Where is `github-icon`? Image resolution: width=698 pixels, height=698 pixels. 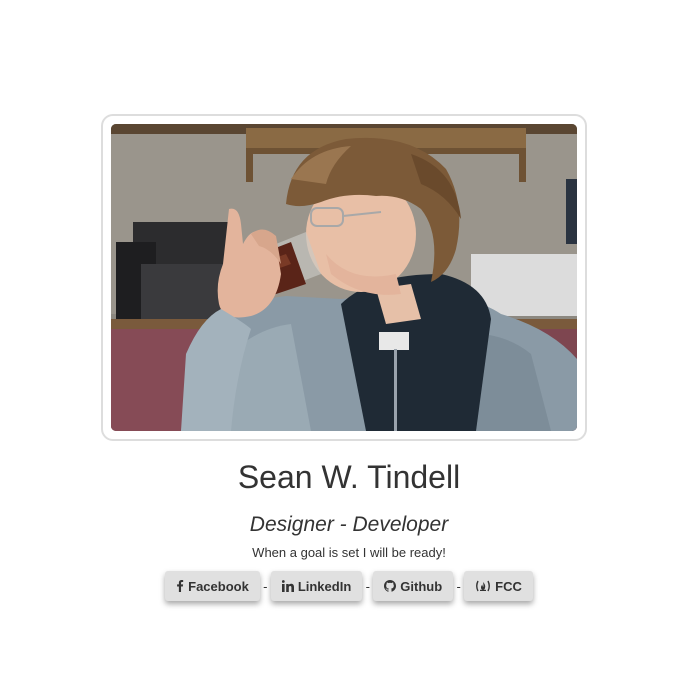 github-icon is located at coordinates (390, 586).